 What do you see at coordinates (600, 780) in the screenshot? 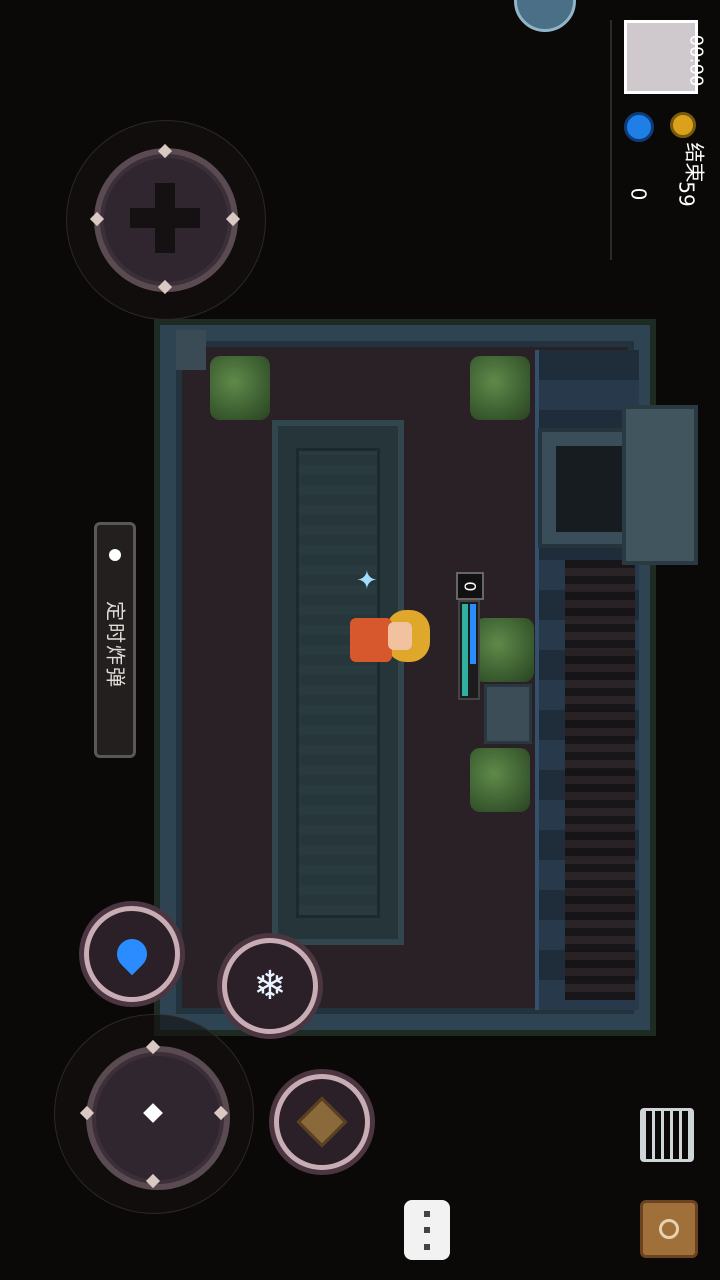
I see `prison-bars` at bounding box center [600, 780].